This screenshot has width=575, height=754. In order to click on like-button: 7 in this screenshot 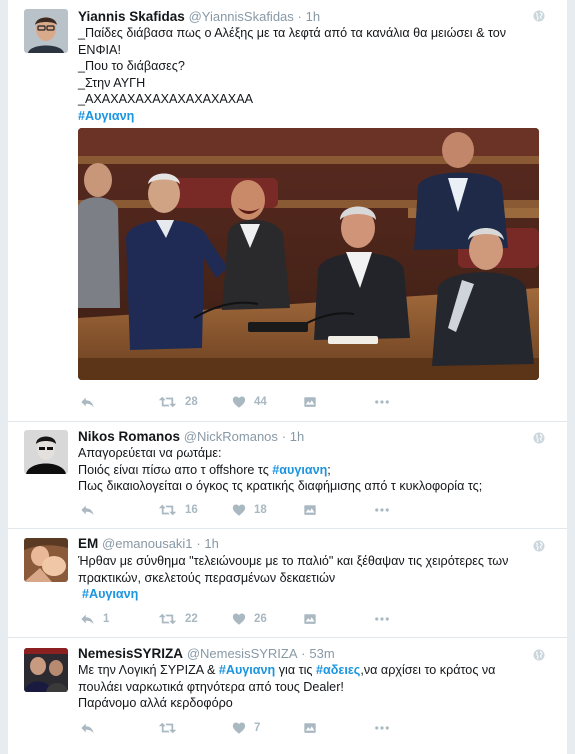, I will do `click(246, 728)`.